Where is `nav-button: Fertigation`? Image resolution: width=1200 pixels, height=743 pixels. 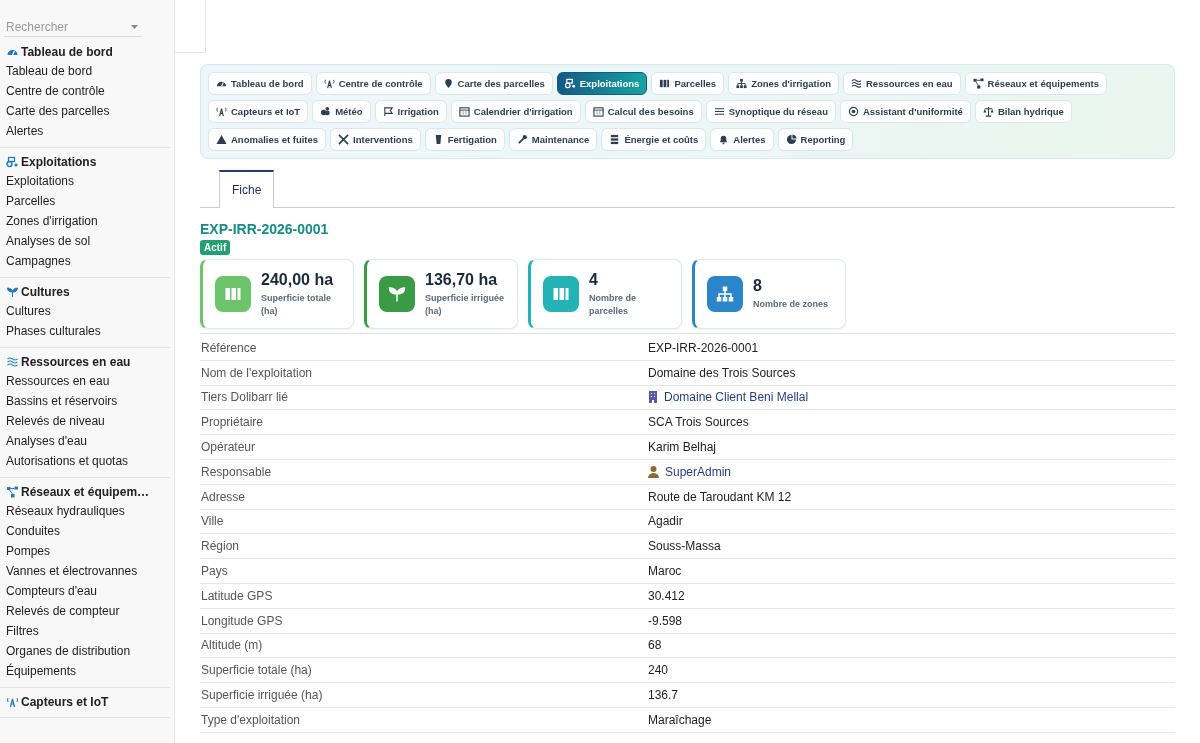
nav-button: Fertigation is located at coordinates (464, 139).